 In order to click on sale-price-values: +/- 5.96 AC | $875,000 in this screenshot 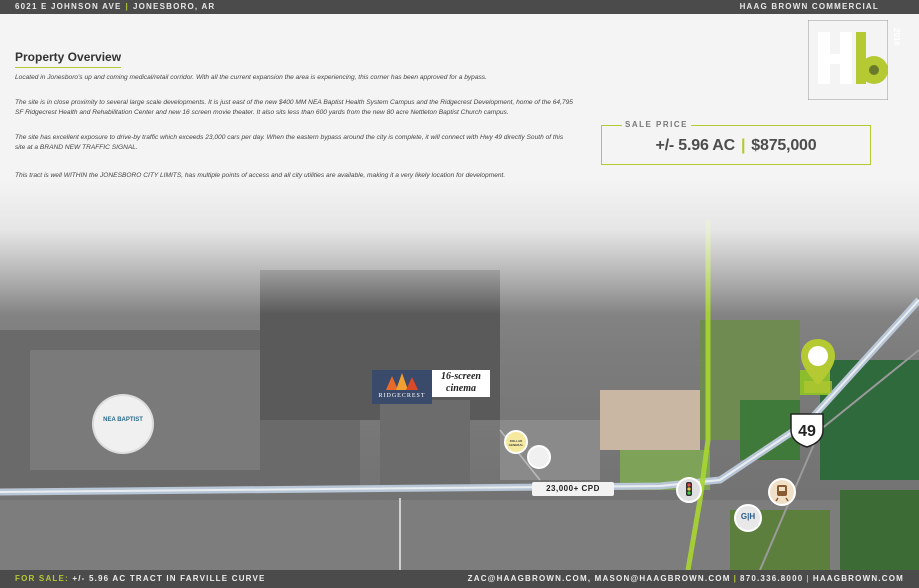, I will do `click(736, 146)`.